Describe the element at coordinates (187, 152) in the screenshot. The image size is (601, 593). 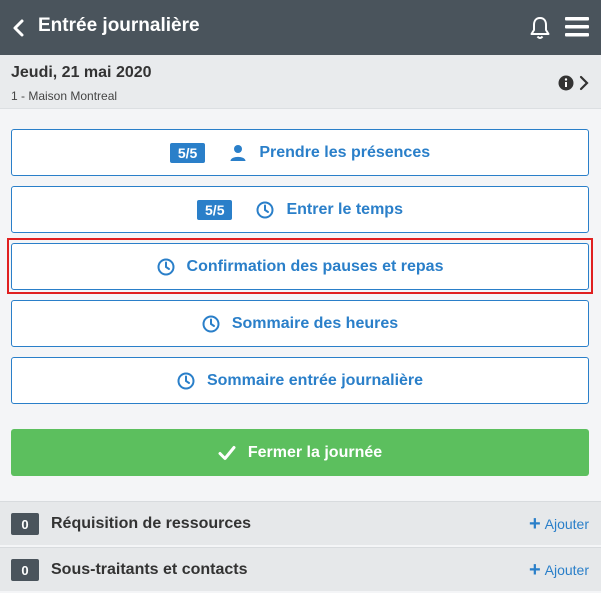
I see `attendance-count-badge: 5/5` at that location.